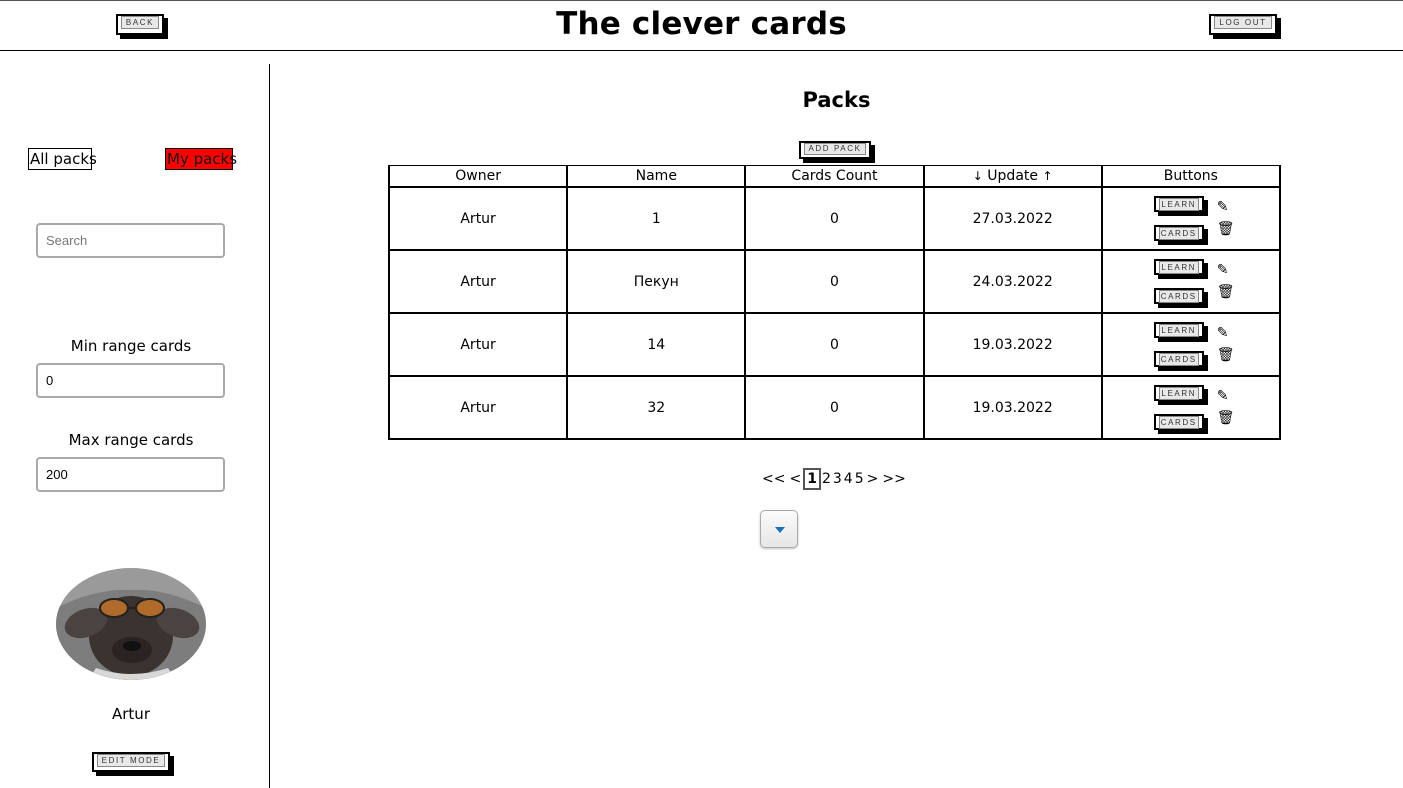 The height and width of the screenshot is (788, 1403). Describe the element at coordinates (130, 240) in the screenshot. I see `search-input` at that location.